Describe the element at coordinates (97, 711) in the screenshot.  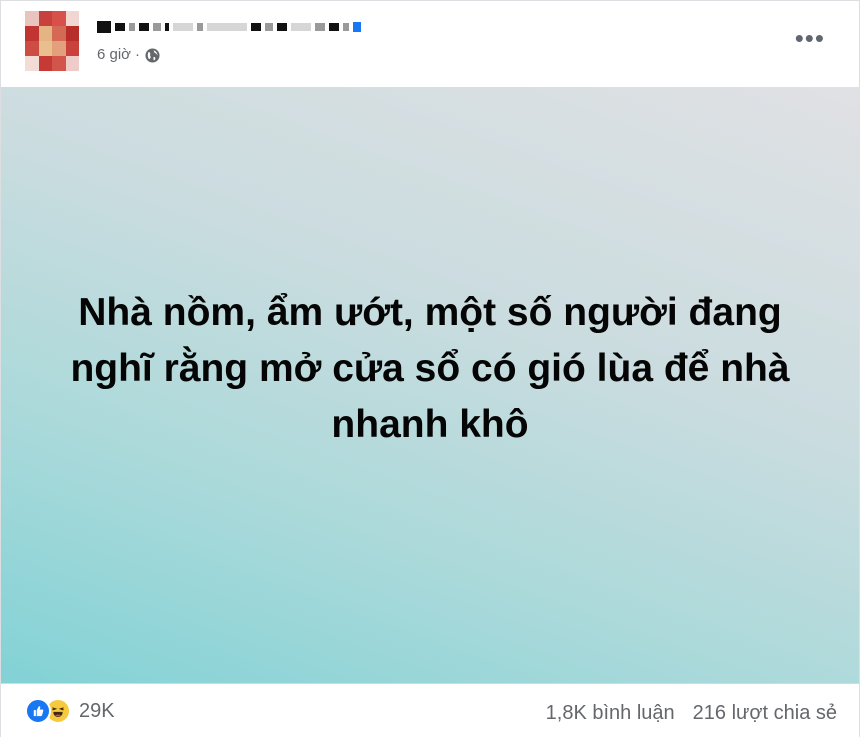
I see `reaction-count: 29K` at that location.